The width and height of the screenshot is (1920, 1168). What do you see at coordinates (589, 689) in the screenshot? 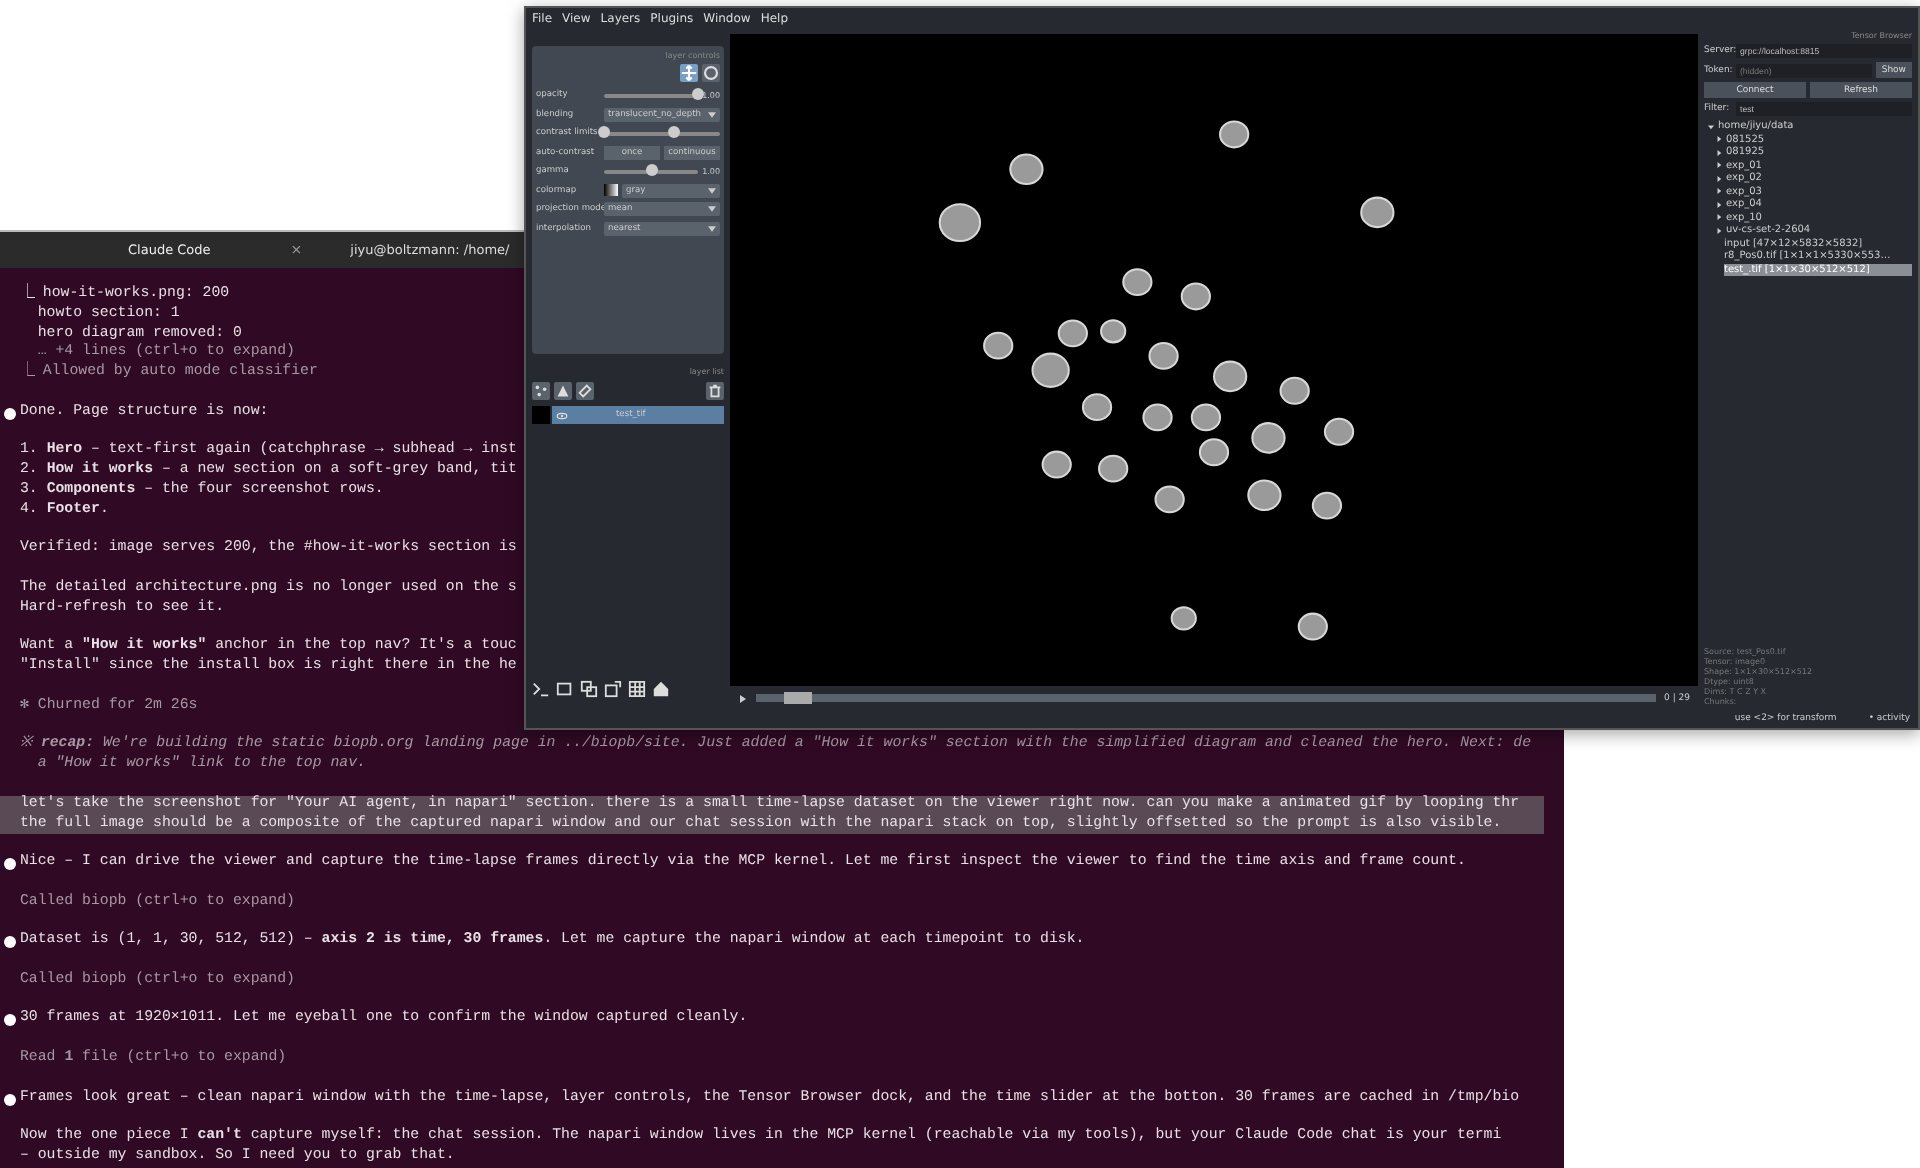
I see `roll-icon` at bounding box center [589, 689].